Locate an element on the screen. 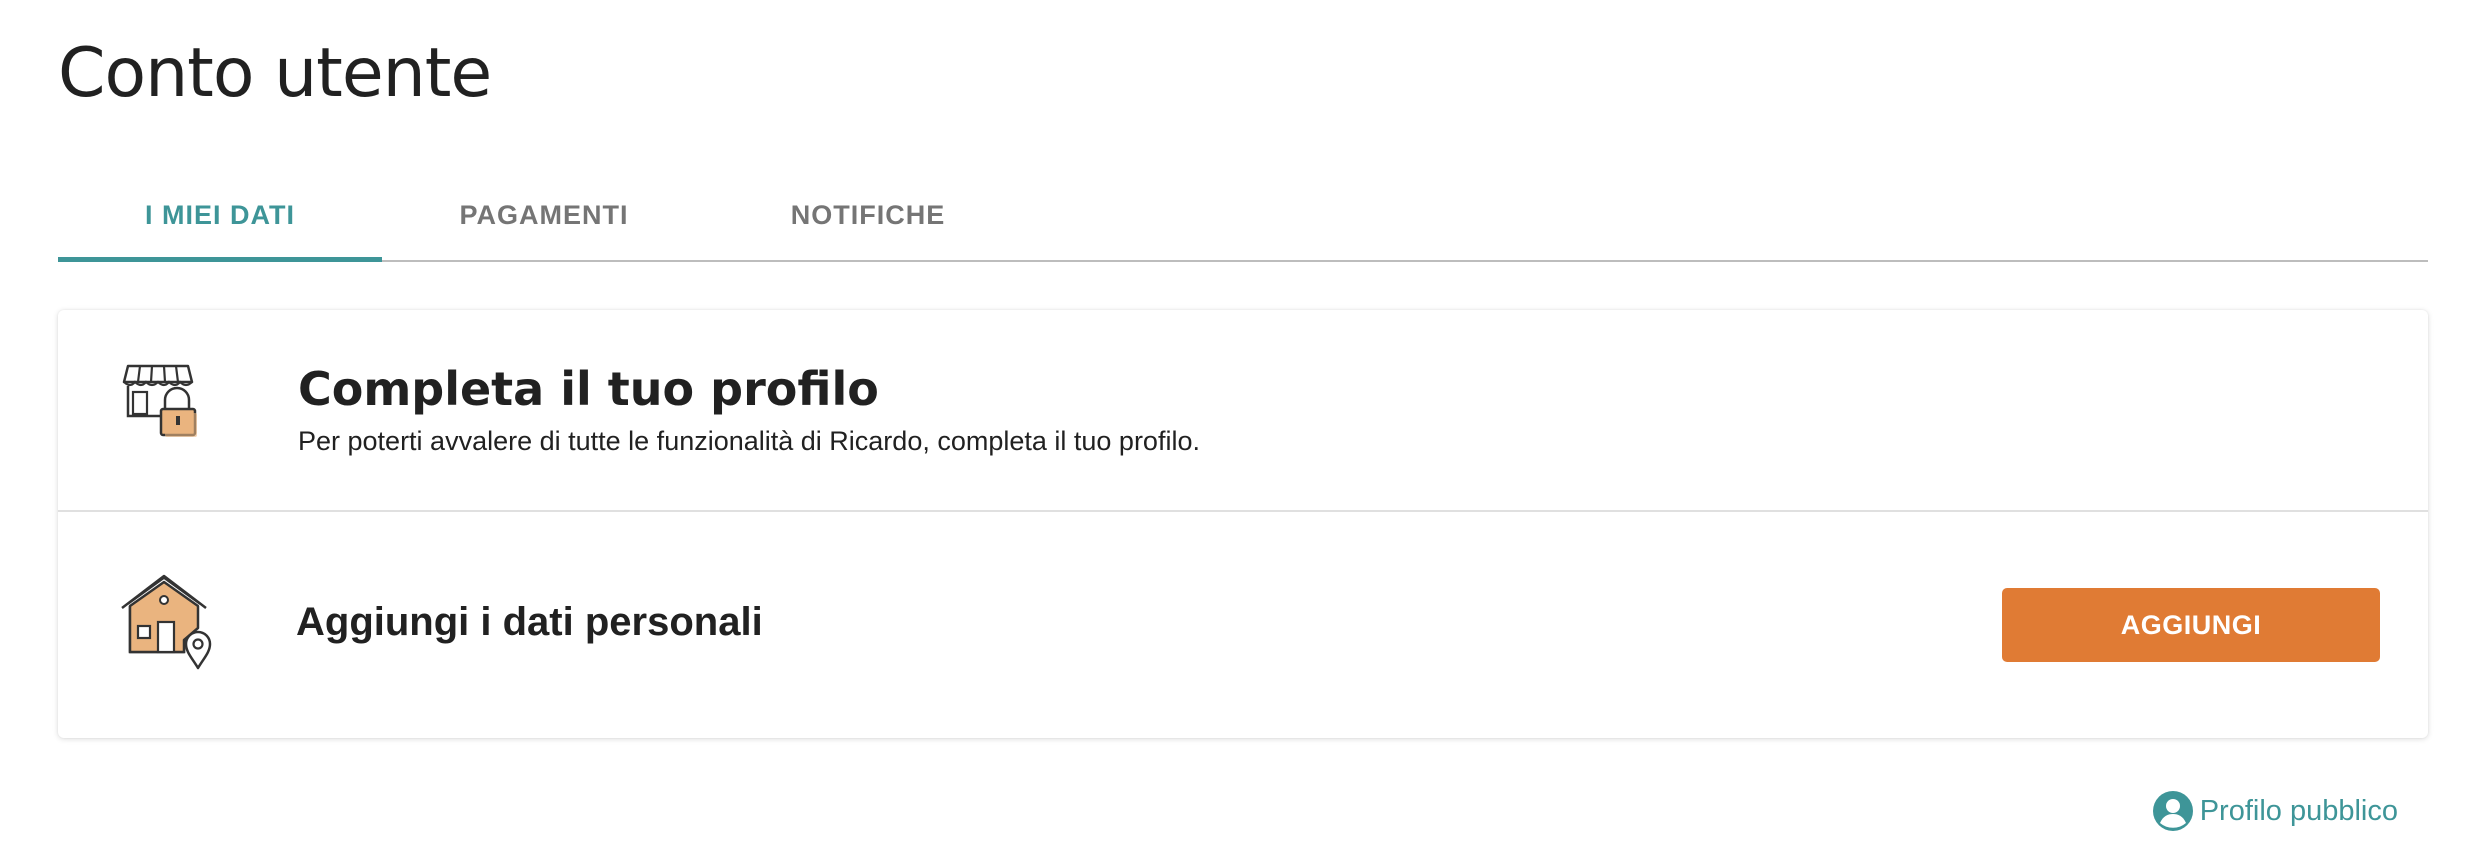 This screenshot has width=2474, height=858. shop-lock-icon is located at coordinates (168, 404).